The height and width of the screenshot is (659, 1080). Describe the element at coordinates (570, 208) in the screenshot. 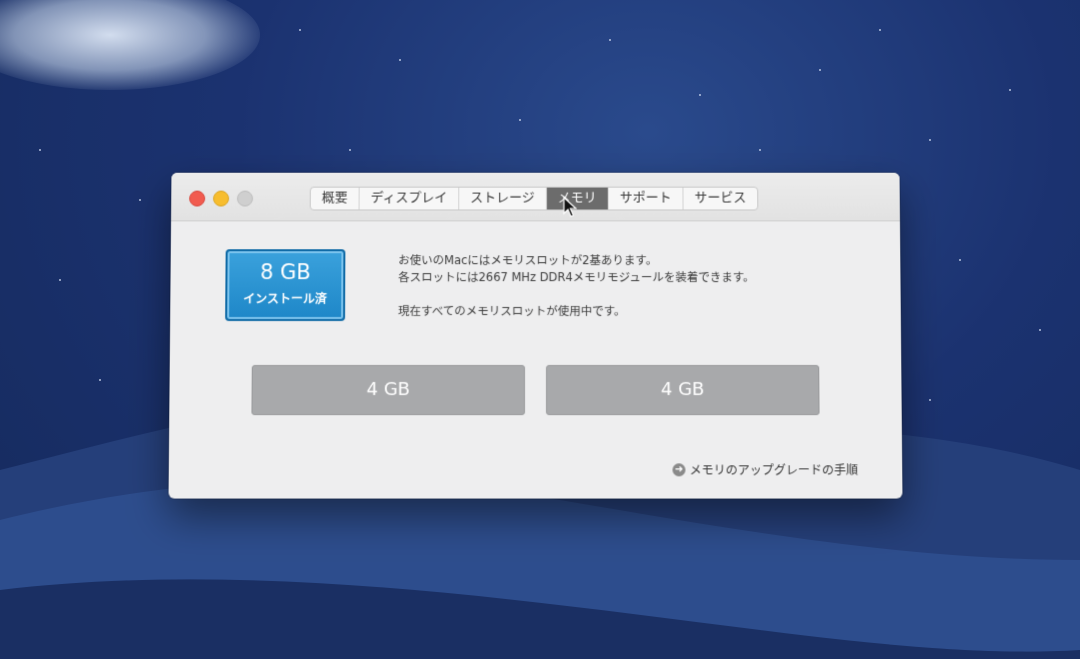

I see `mouse-cursor-icon` at that location.